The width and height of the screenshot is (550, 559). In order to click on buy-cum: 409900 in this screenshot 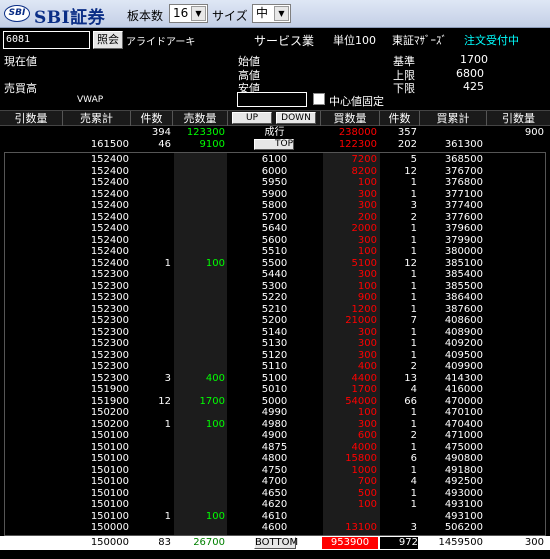, I will do `click(463, 366)`.